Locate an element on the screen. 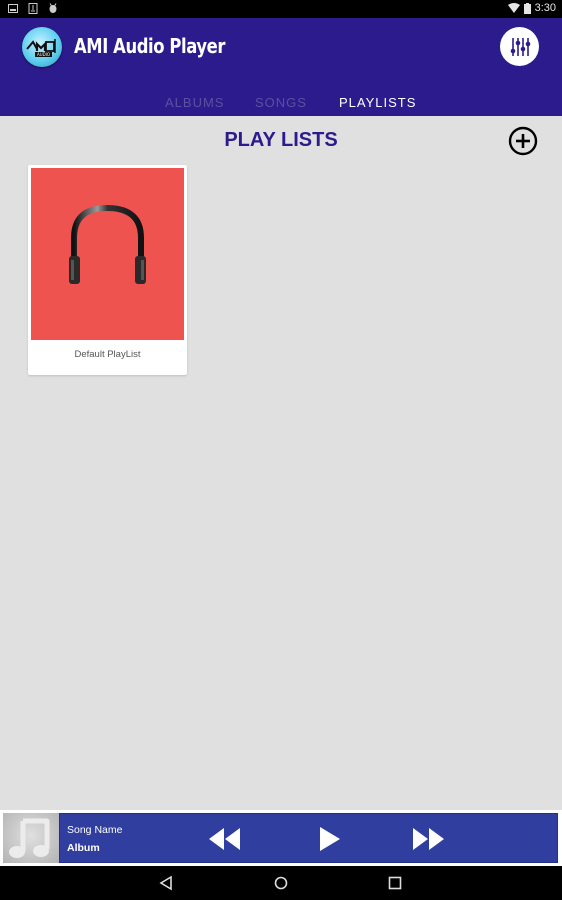  android-debug-icon is located at coordinates (53, 8).